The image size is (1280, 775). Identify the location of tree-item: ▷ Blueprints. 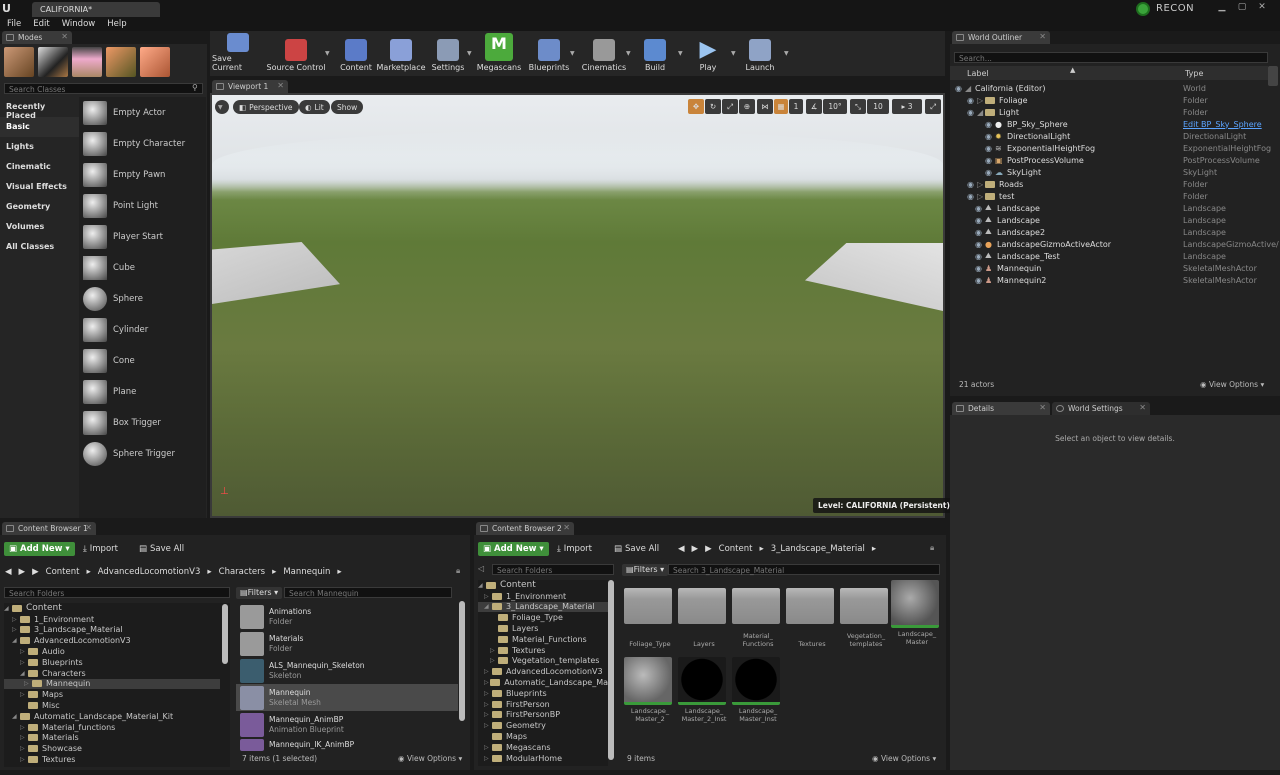
(117, 662).